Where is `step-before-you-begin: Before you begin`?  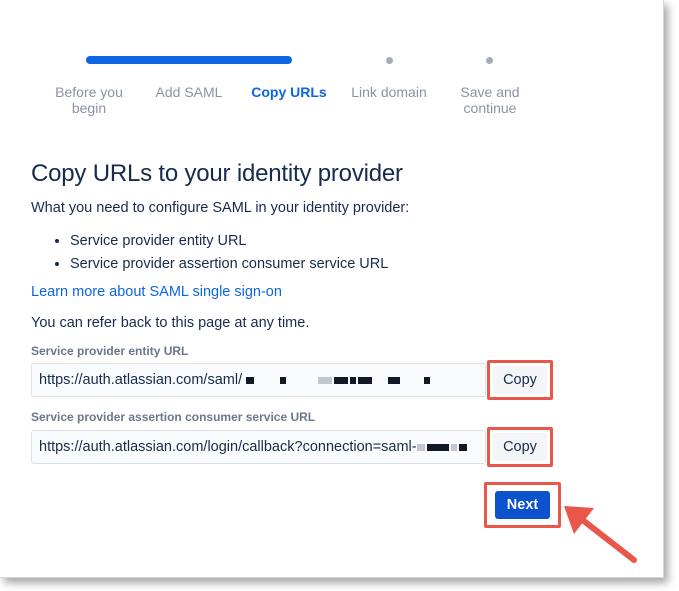
step-before-you-begin: Before you begin is located at coordinates (89, 100).